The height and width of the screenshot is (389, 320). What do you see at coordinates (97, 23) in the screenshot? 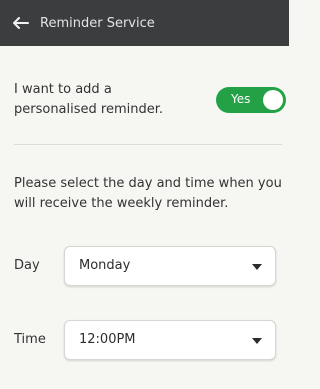
I see `page-title: Reminder Service` at bounding box center [97, 23].